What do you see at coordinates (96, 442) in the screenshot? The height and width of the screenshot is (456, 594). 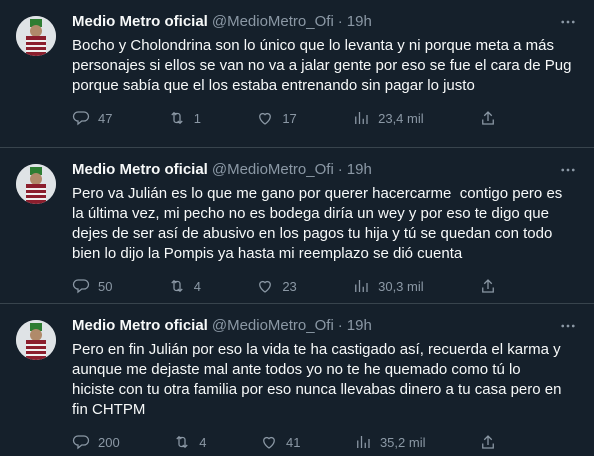 I see `reply-button: 200` at bounding box center [96, 442].